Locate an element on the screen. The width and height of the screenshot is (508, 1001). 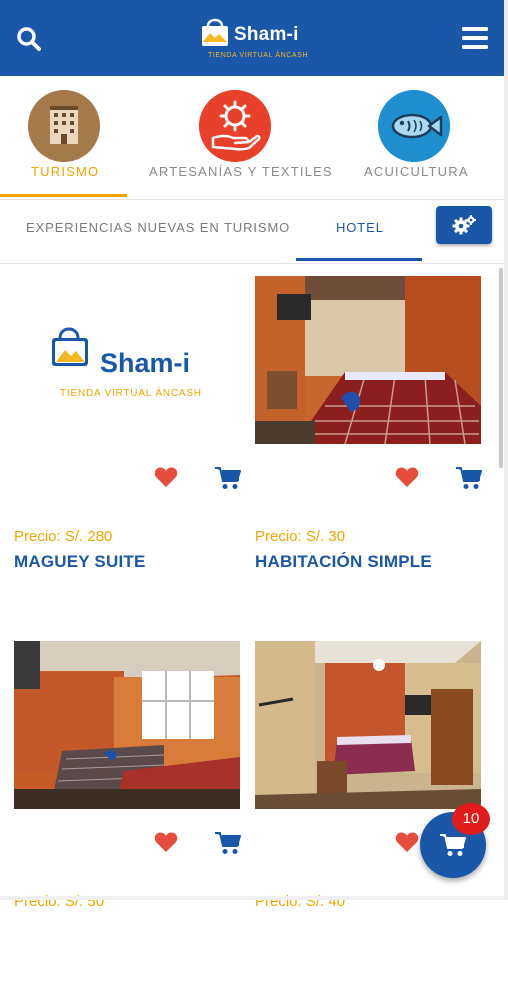
filter-settings-button is located at coordinates (464, 225).